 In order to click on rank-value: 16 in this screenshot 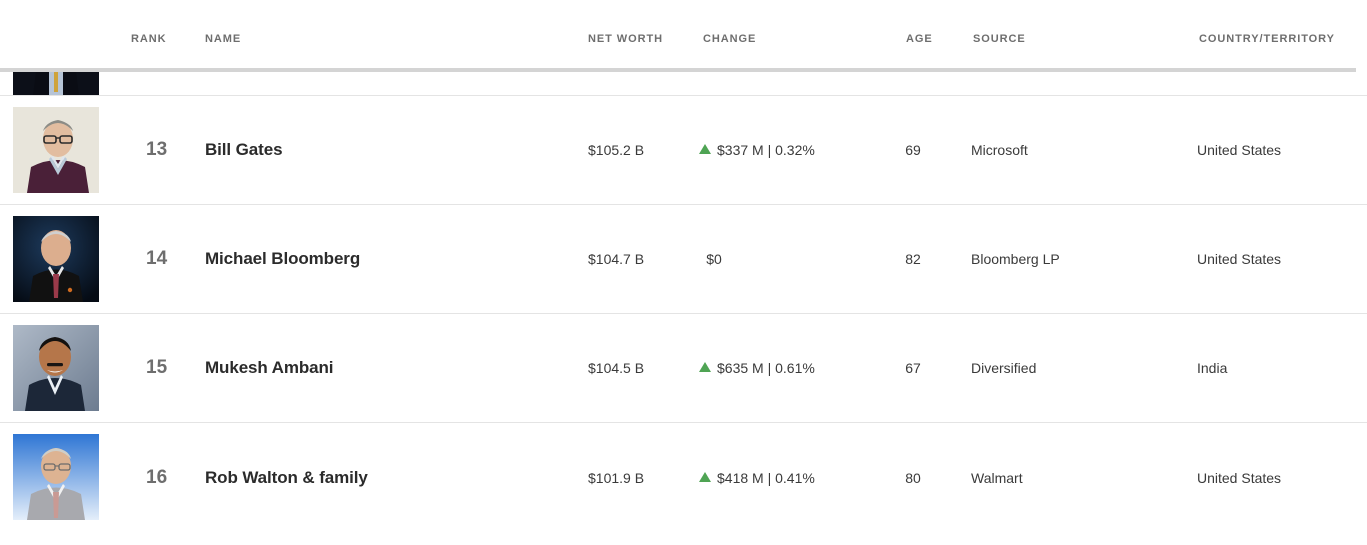, I will do `click(157, 477)`.